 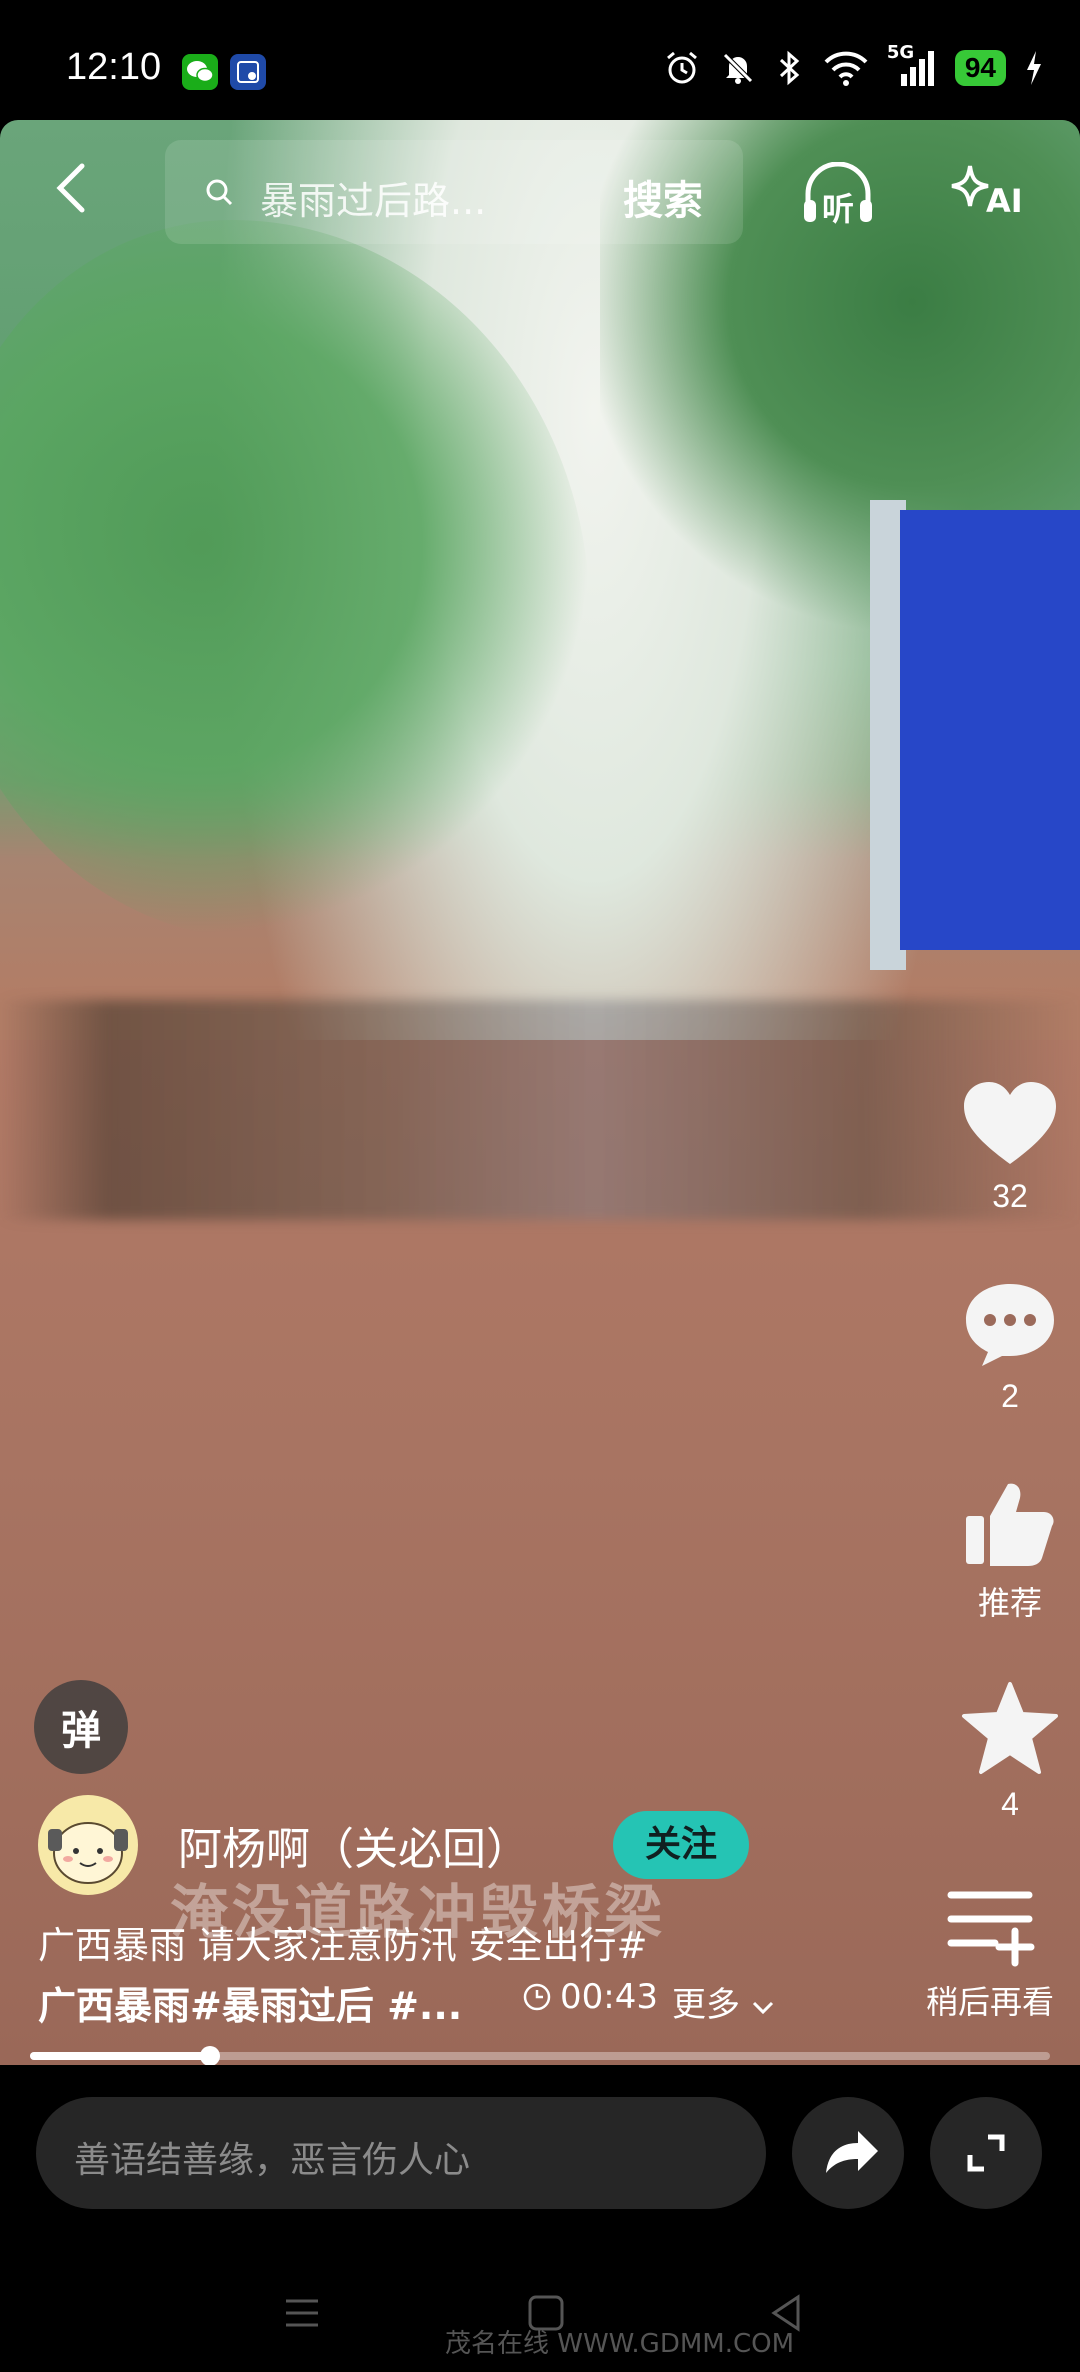 I want to click on video-duration: 00:43, so click(x=590, y=1997).